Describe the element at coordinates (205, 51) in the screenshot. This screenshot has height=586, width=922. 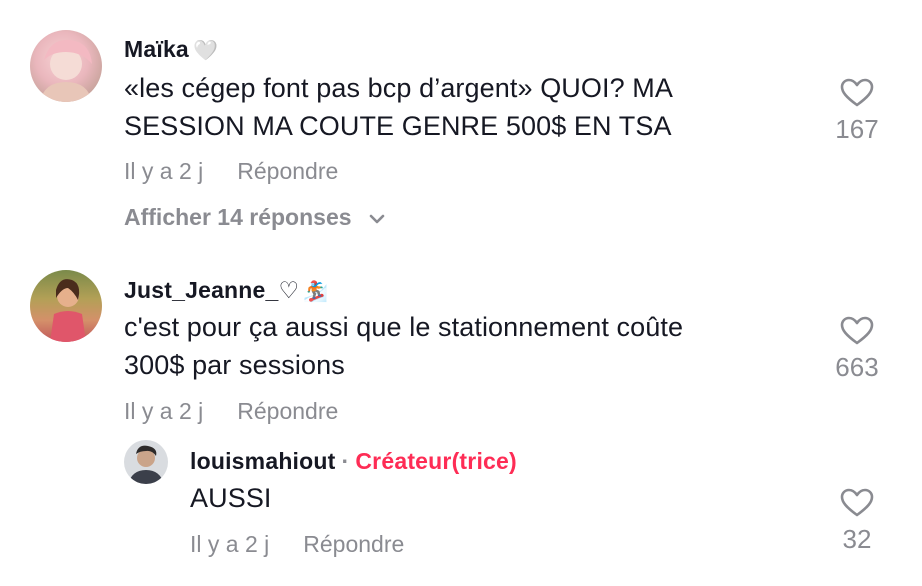
I see `white-heart-emoji: 🤍` at that location.